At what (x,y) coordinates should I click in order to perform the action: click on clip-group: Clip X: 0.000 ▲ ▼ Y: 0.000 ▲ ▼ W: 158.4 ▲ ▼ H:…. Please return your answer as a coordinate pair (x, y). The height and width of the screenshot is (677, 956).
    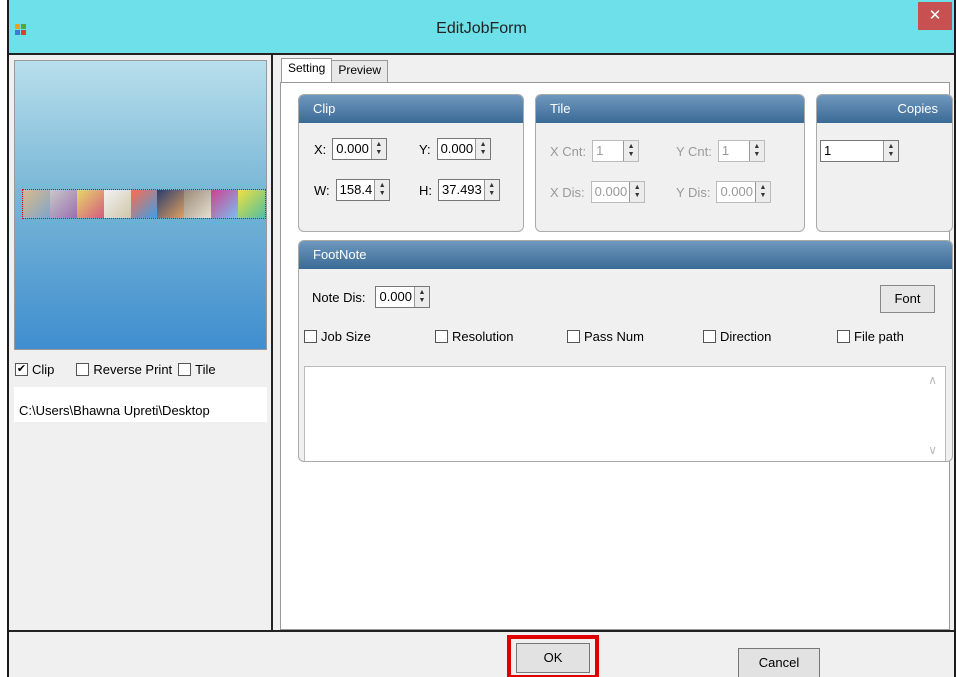
    Looking at the image, I should click on (411, 163).